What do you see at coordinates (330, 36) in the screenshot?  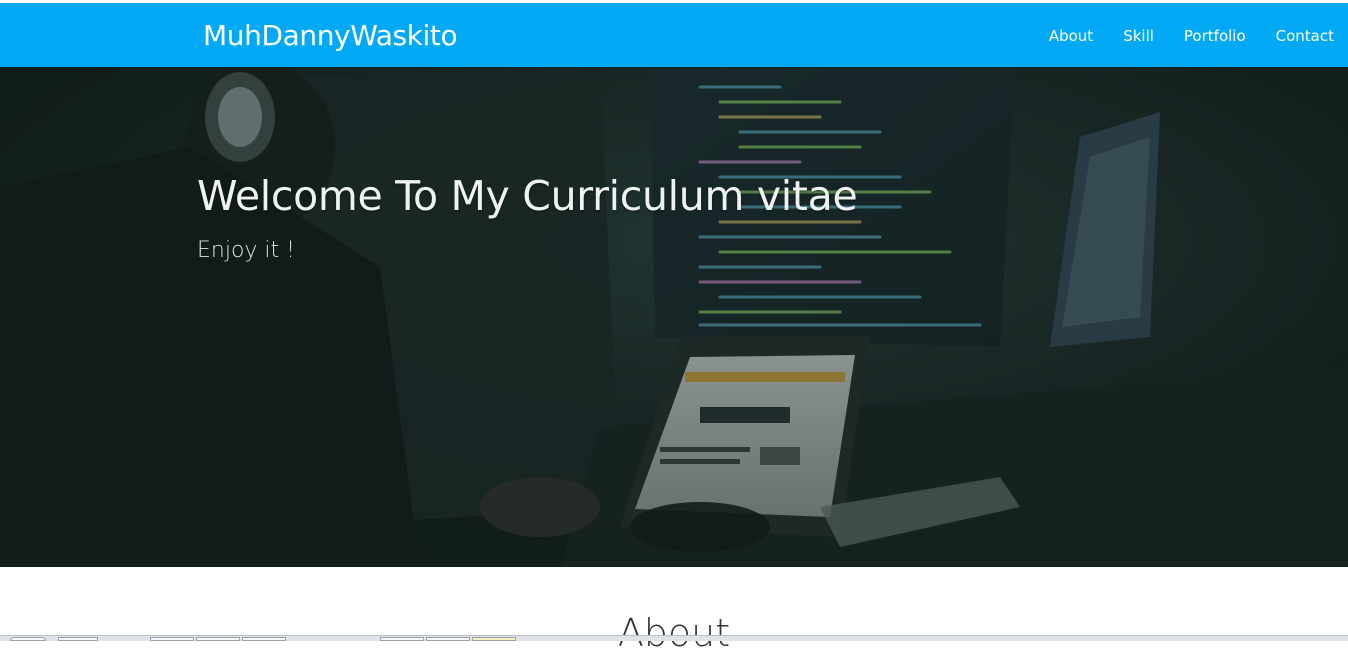 I see `brand-link: MuhDannyWaskito` at bounding box center [330, 36].